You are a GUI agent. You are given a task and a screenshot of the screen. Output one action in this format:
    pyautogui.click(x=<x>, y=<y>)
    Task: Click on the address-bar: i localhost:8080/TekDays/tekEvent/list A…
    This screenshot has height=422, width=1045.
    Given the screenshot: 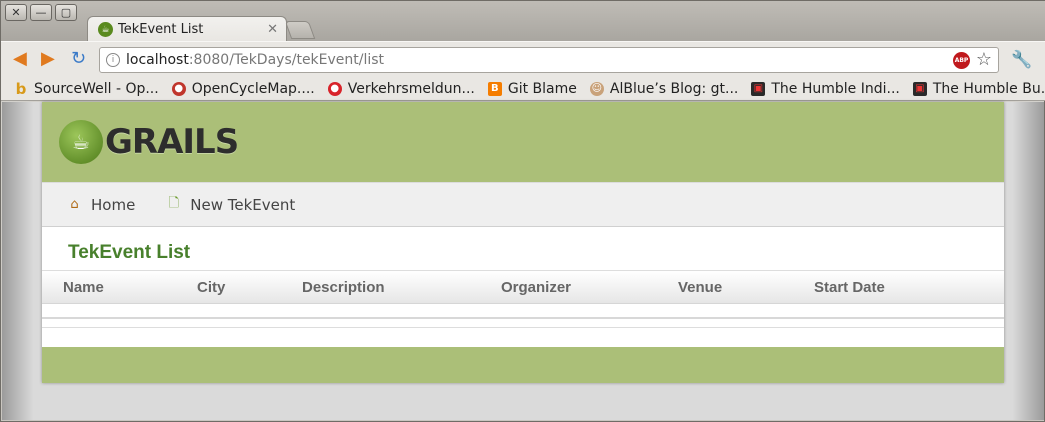 What is the action you would take?
    pyautogui.click(x=549, y=60)
    